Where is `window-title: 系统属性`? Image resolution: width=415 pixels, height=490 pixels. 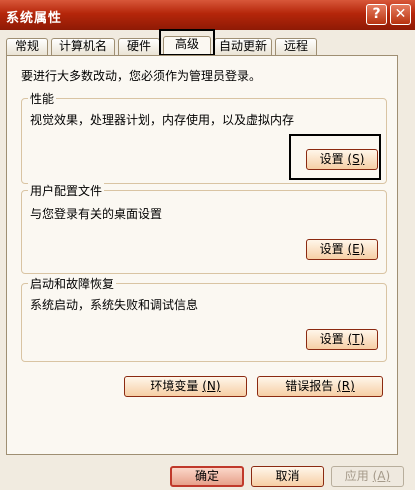
window-title: 系统属性 is located at coordinates (34, 18).